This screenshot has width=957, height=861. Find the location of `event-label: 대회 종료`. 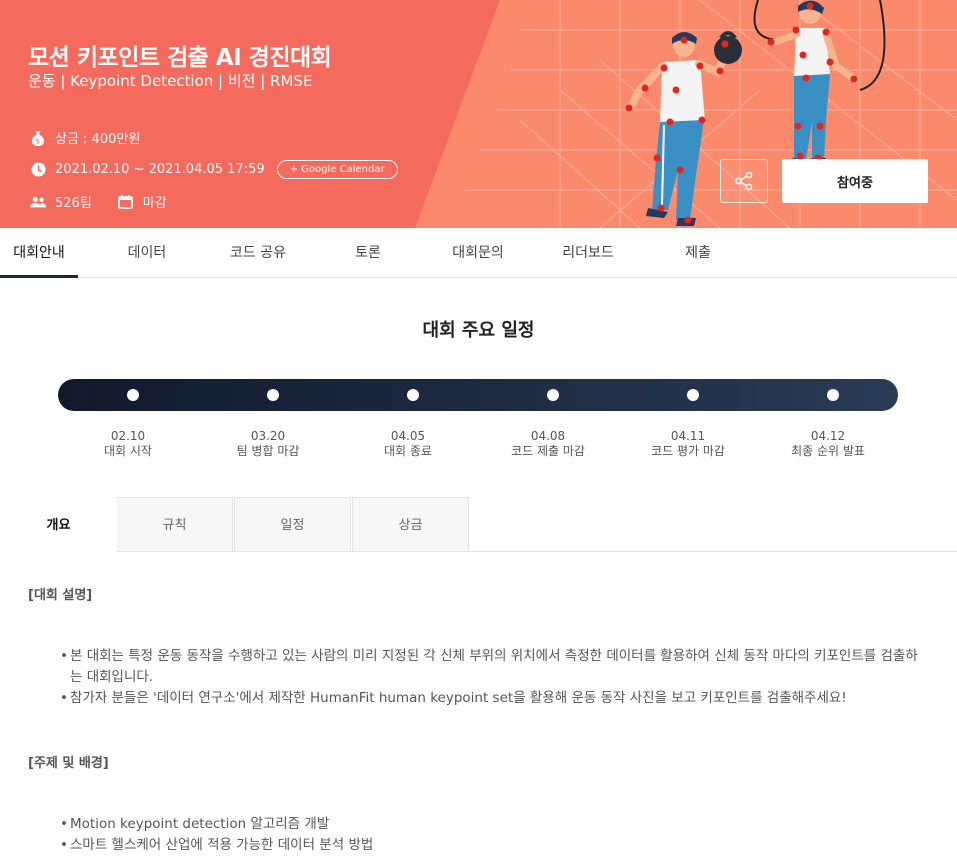

event-label: 대회 종료 is located at coordinates (408, 451).